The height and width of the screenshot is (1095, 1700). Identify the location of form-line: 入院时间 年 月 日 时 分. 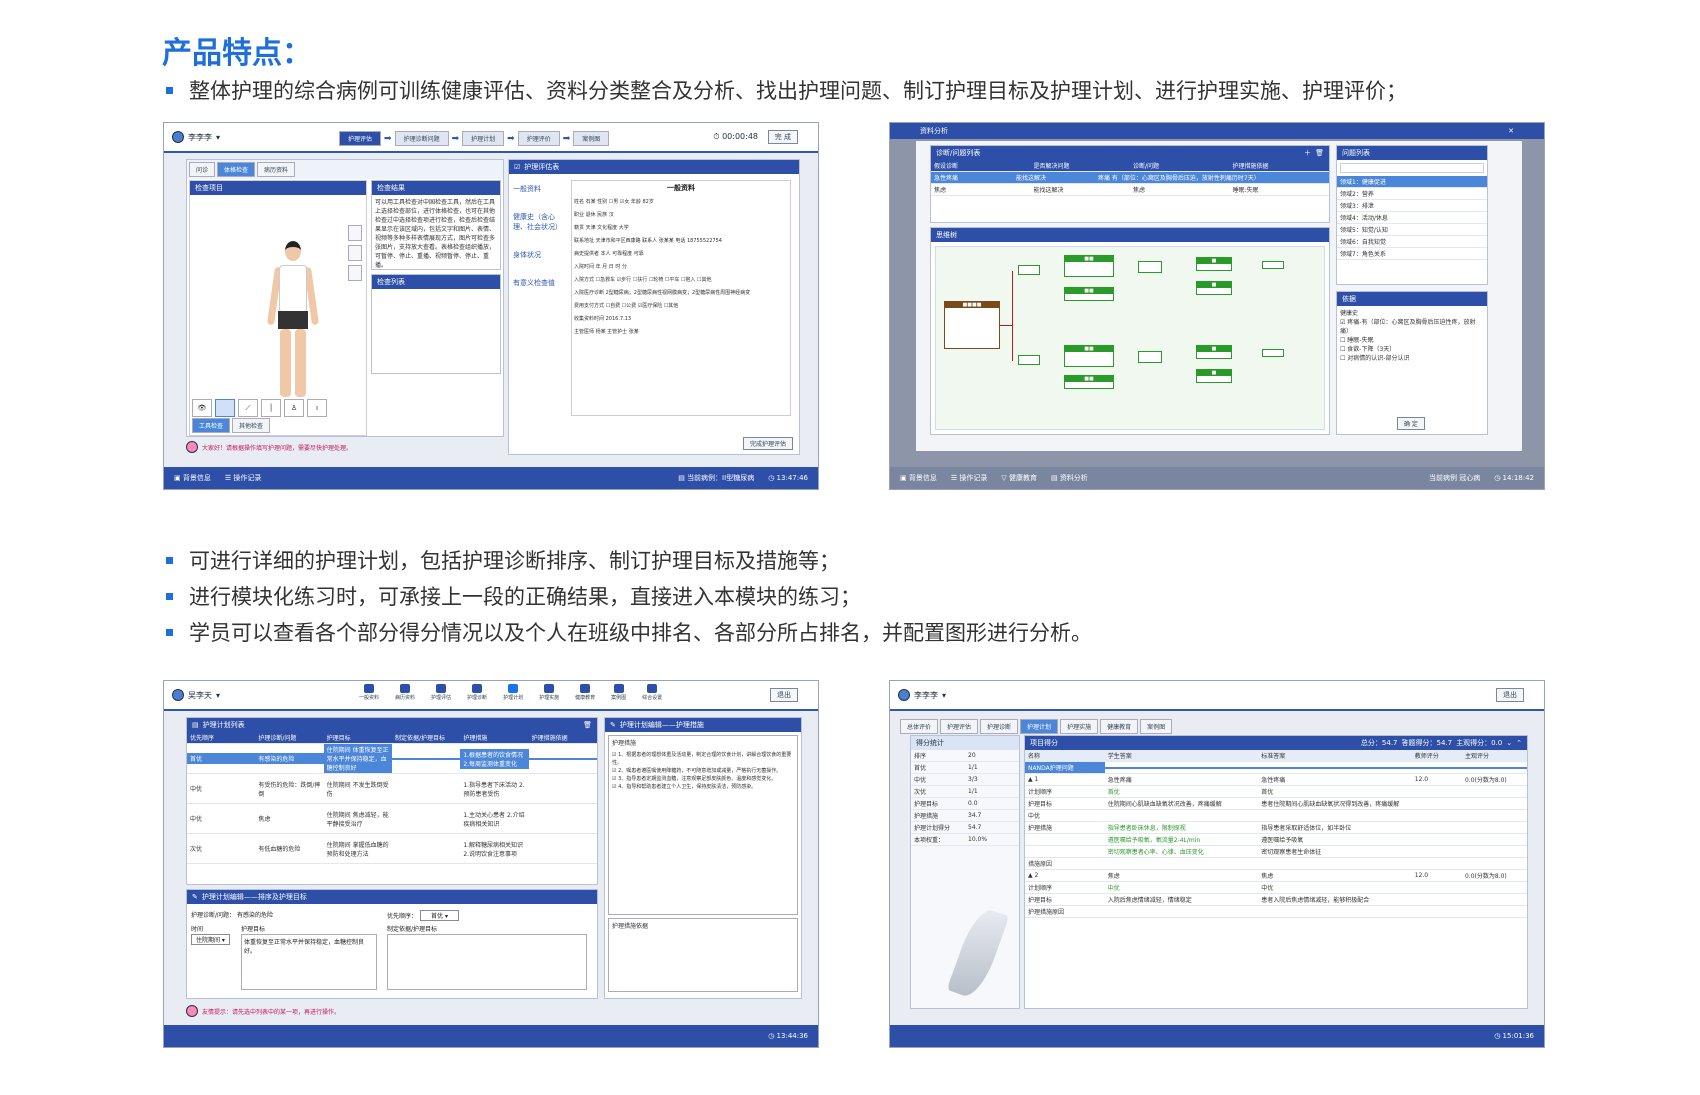
(681, 267).